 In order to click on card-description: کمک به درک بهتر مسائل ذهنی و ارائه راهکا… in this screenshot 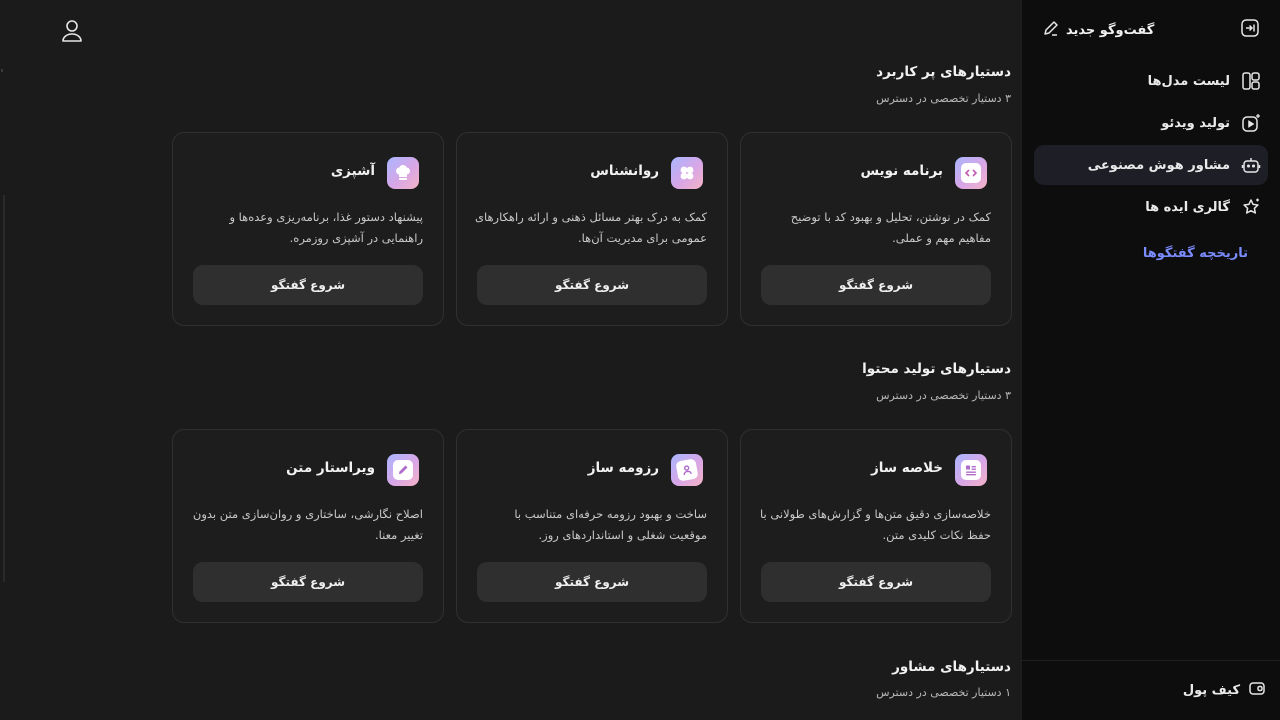, I will do `click(590, 227)`.